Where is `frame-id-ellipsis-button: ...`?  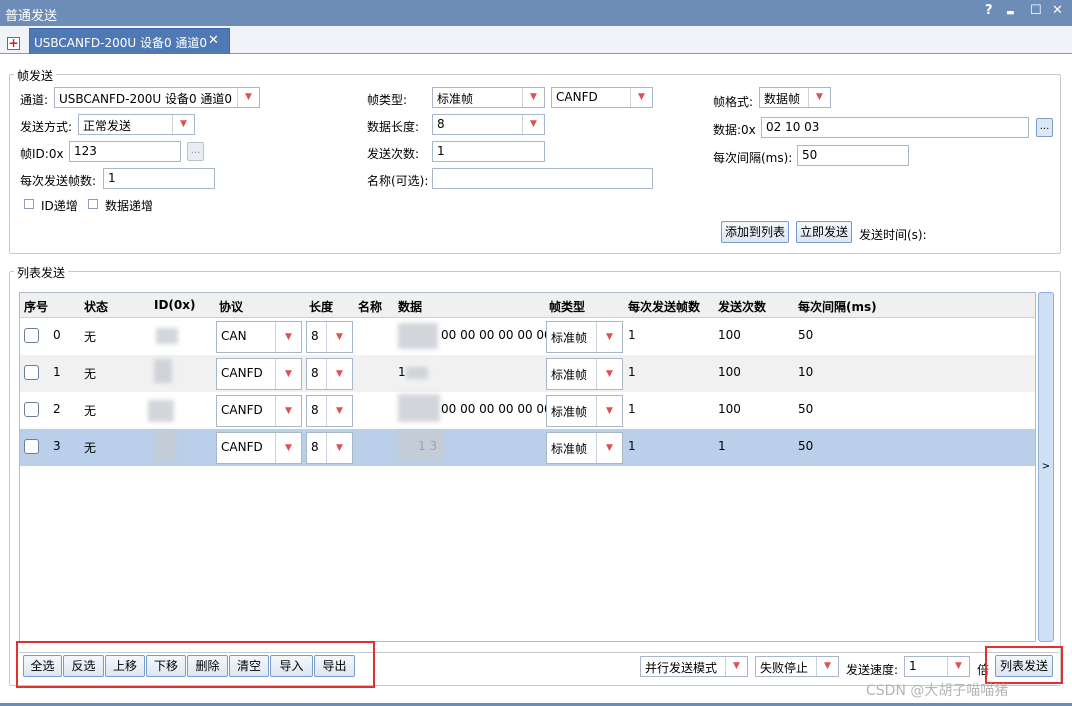
frame-id-ellipsis-button: ... is located at coordinates (195, 151).